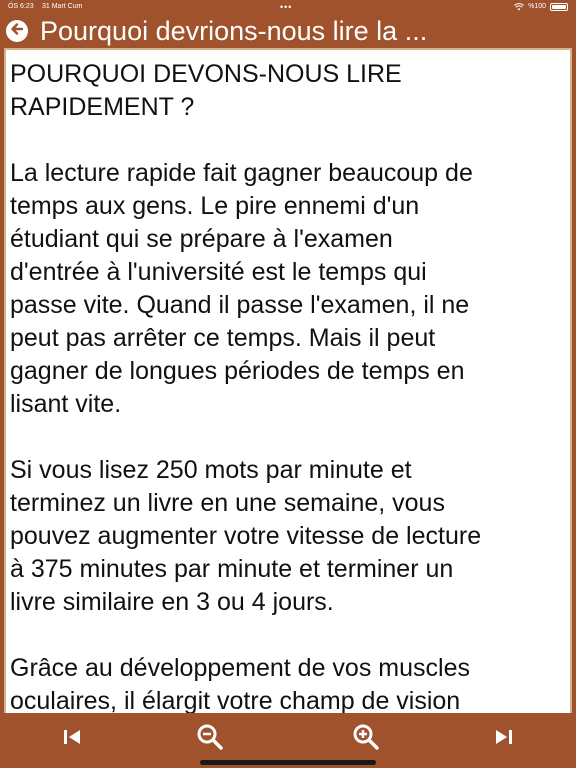 The image size is (576, 768). I want to click on wifi-icon, so click(519, 7).